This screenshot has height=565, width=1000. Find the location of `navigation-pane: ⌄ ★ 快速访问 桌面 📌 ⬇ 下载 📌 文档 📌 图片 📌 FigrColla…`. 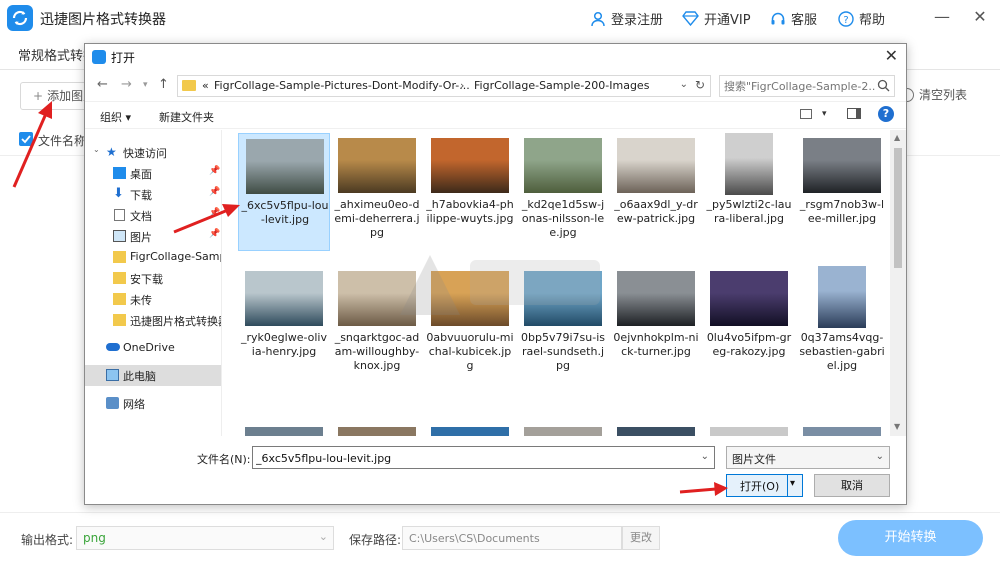

navigation-pane: ⌄ ★ 快速访问 桌面 📌 ⬇ 下载 📌 文档 📌 图片 📌 FigrColla… is located at coordinates (153, 283).